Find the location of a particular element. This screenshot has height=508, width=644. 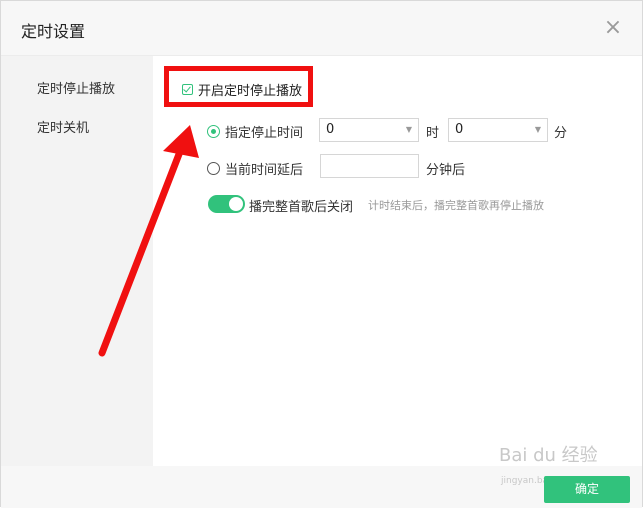

annotation-arrow-icon is located at coordinates (148, 241).